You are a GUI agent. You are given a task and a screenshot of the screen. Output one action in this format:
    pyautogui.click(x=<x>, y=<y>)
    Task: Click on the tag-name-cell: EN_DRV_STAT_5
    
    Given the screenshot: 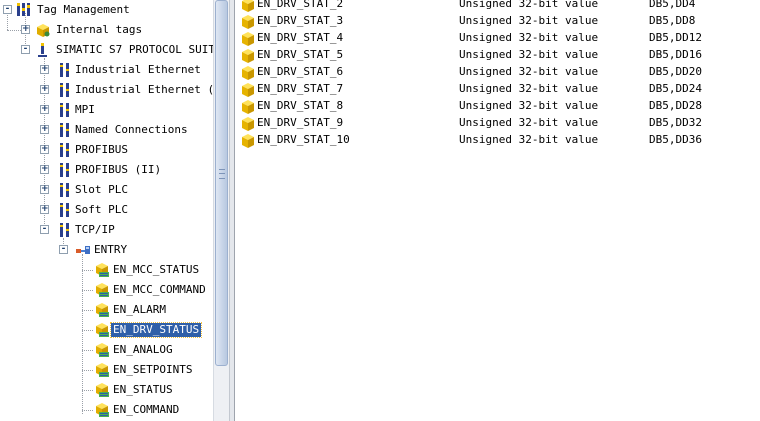 What is the action you would take?
    pyautogui.click(x=300, y=54)
    